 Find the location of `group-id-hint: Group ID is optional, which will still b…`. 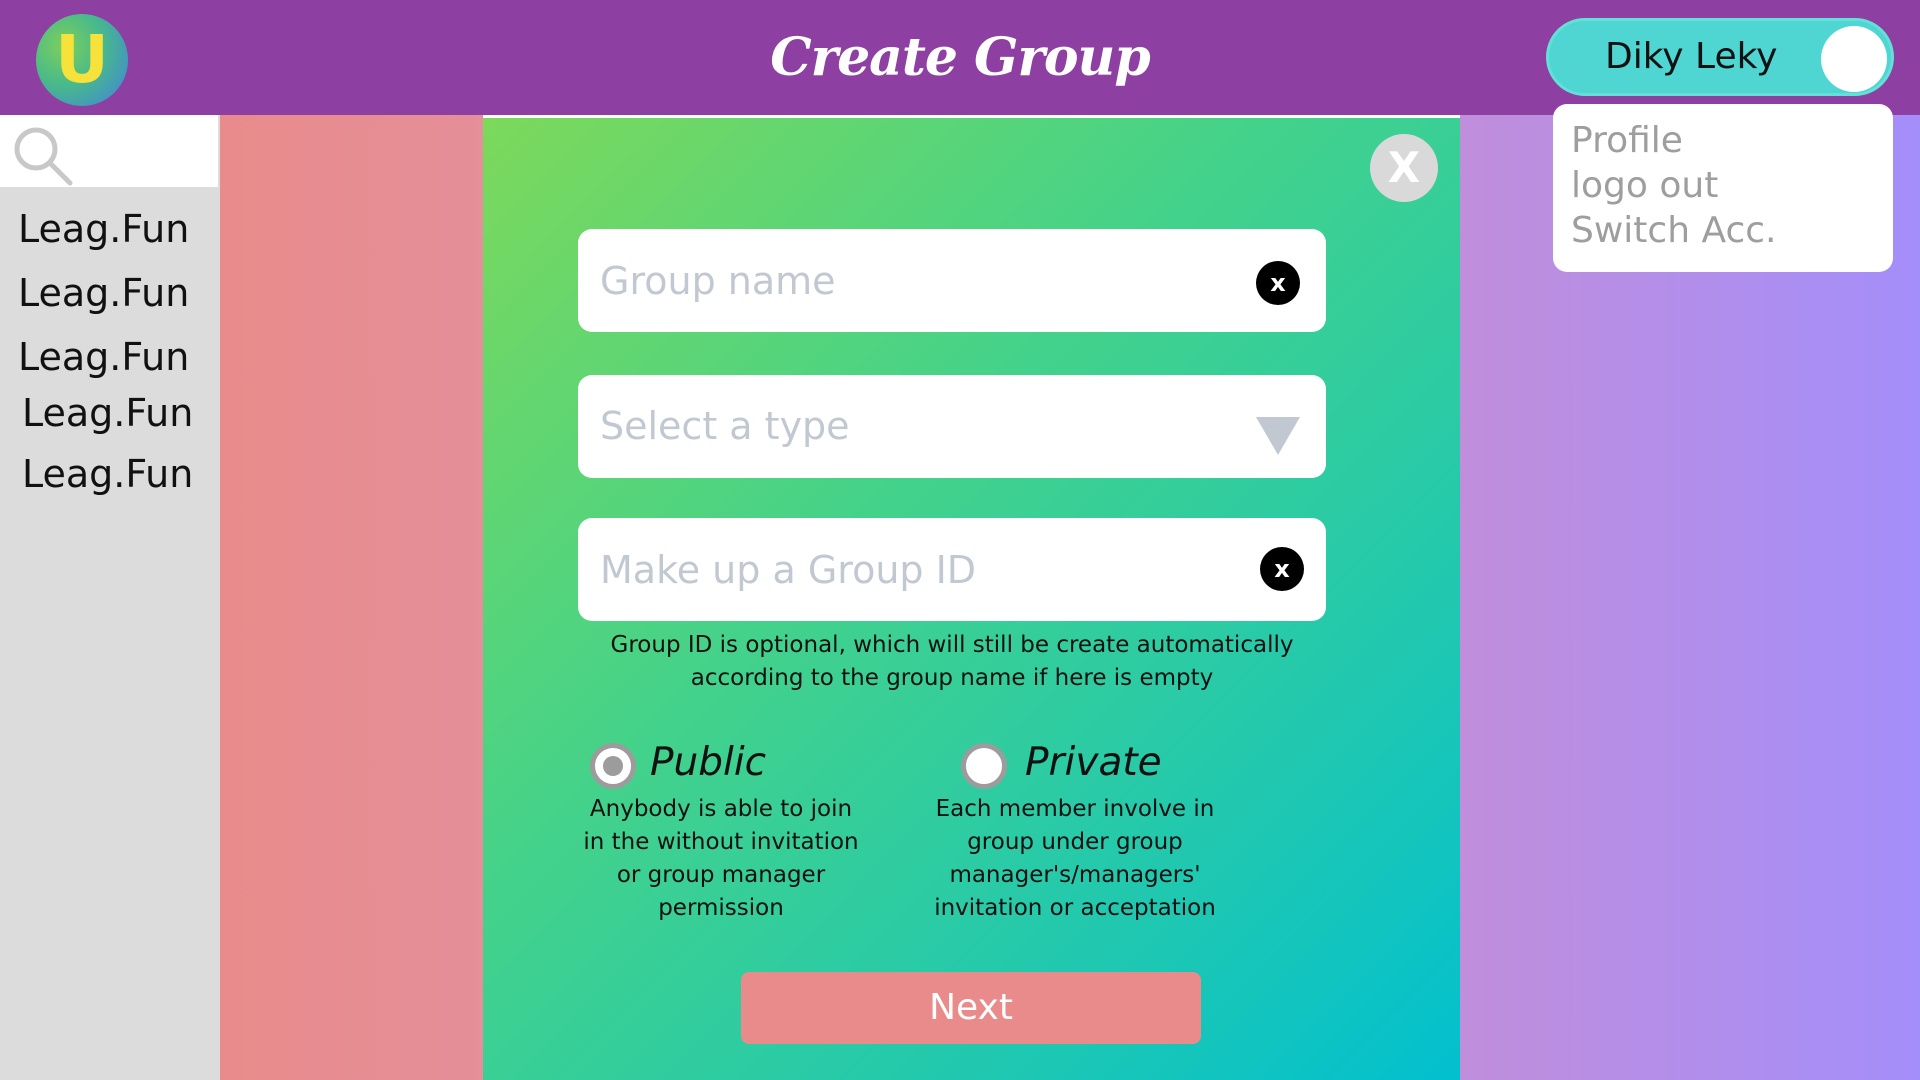

group-id-hint: Group ID is optional, which will still b… is located at coordinates (952, 661).